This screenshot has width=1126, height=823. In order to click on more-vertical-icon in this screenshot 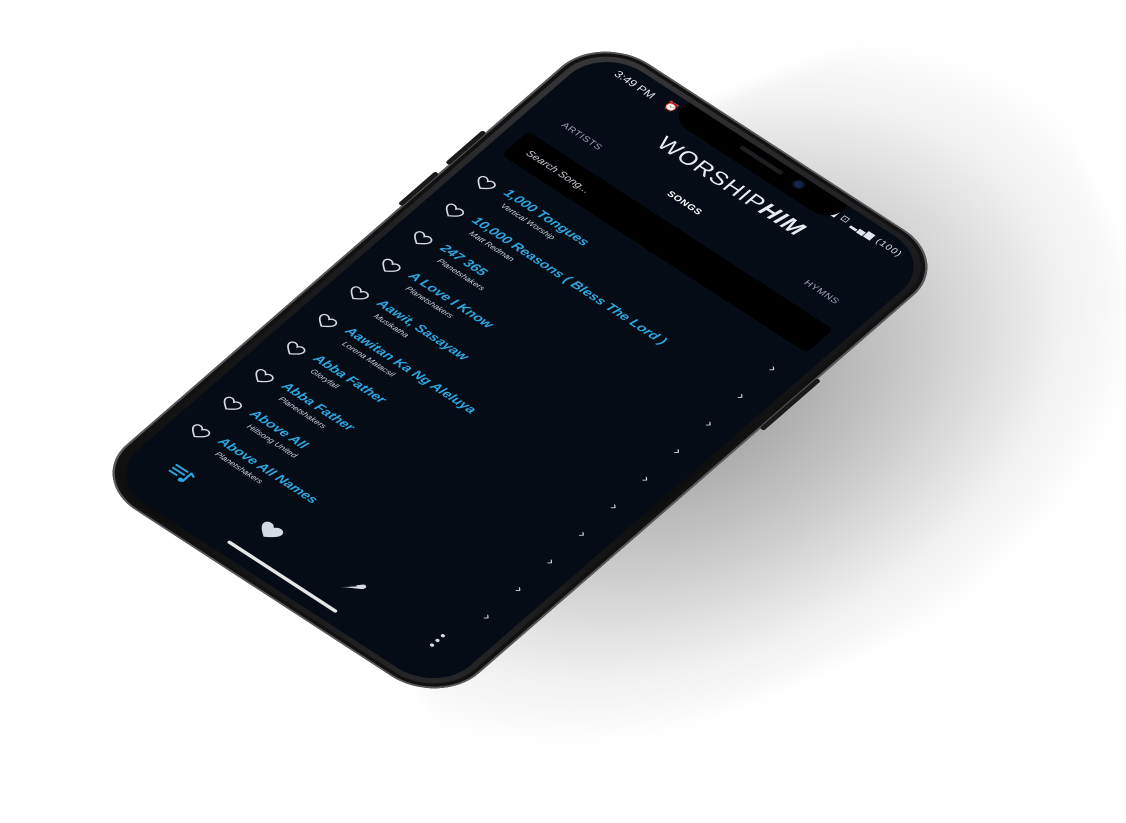, I will do `click(437, 641)`.